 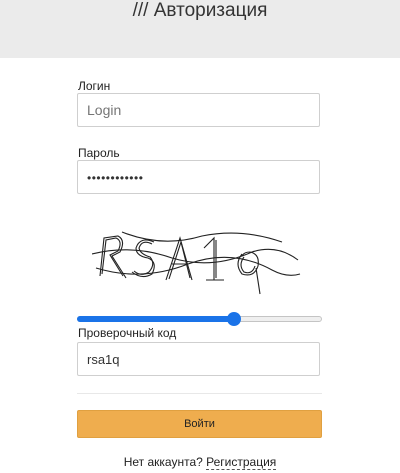 What do you see at coordinates (199, 424) in the screenshot?
I see `login-button: Войти` at bounding box center [199, 424].